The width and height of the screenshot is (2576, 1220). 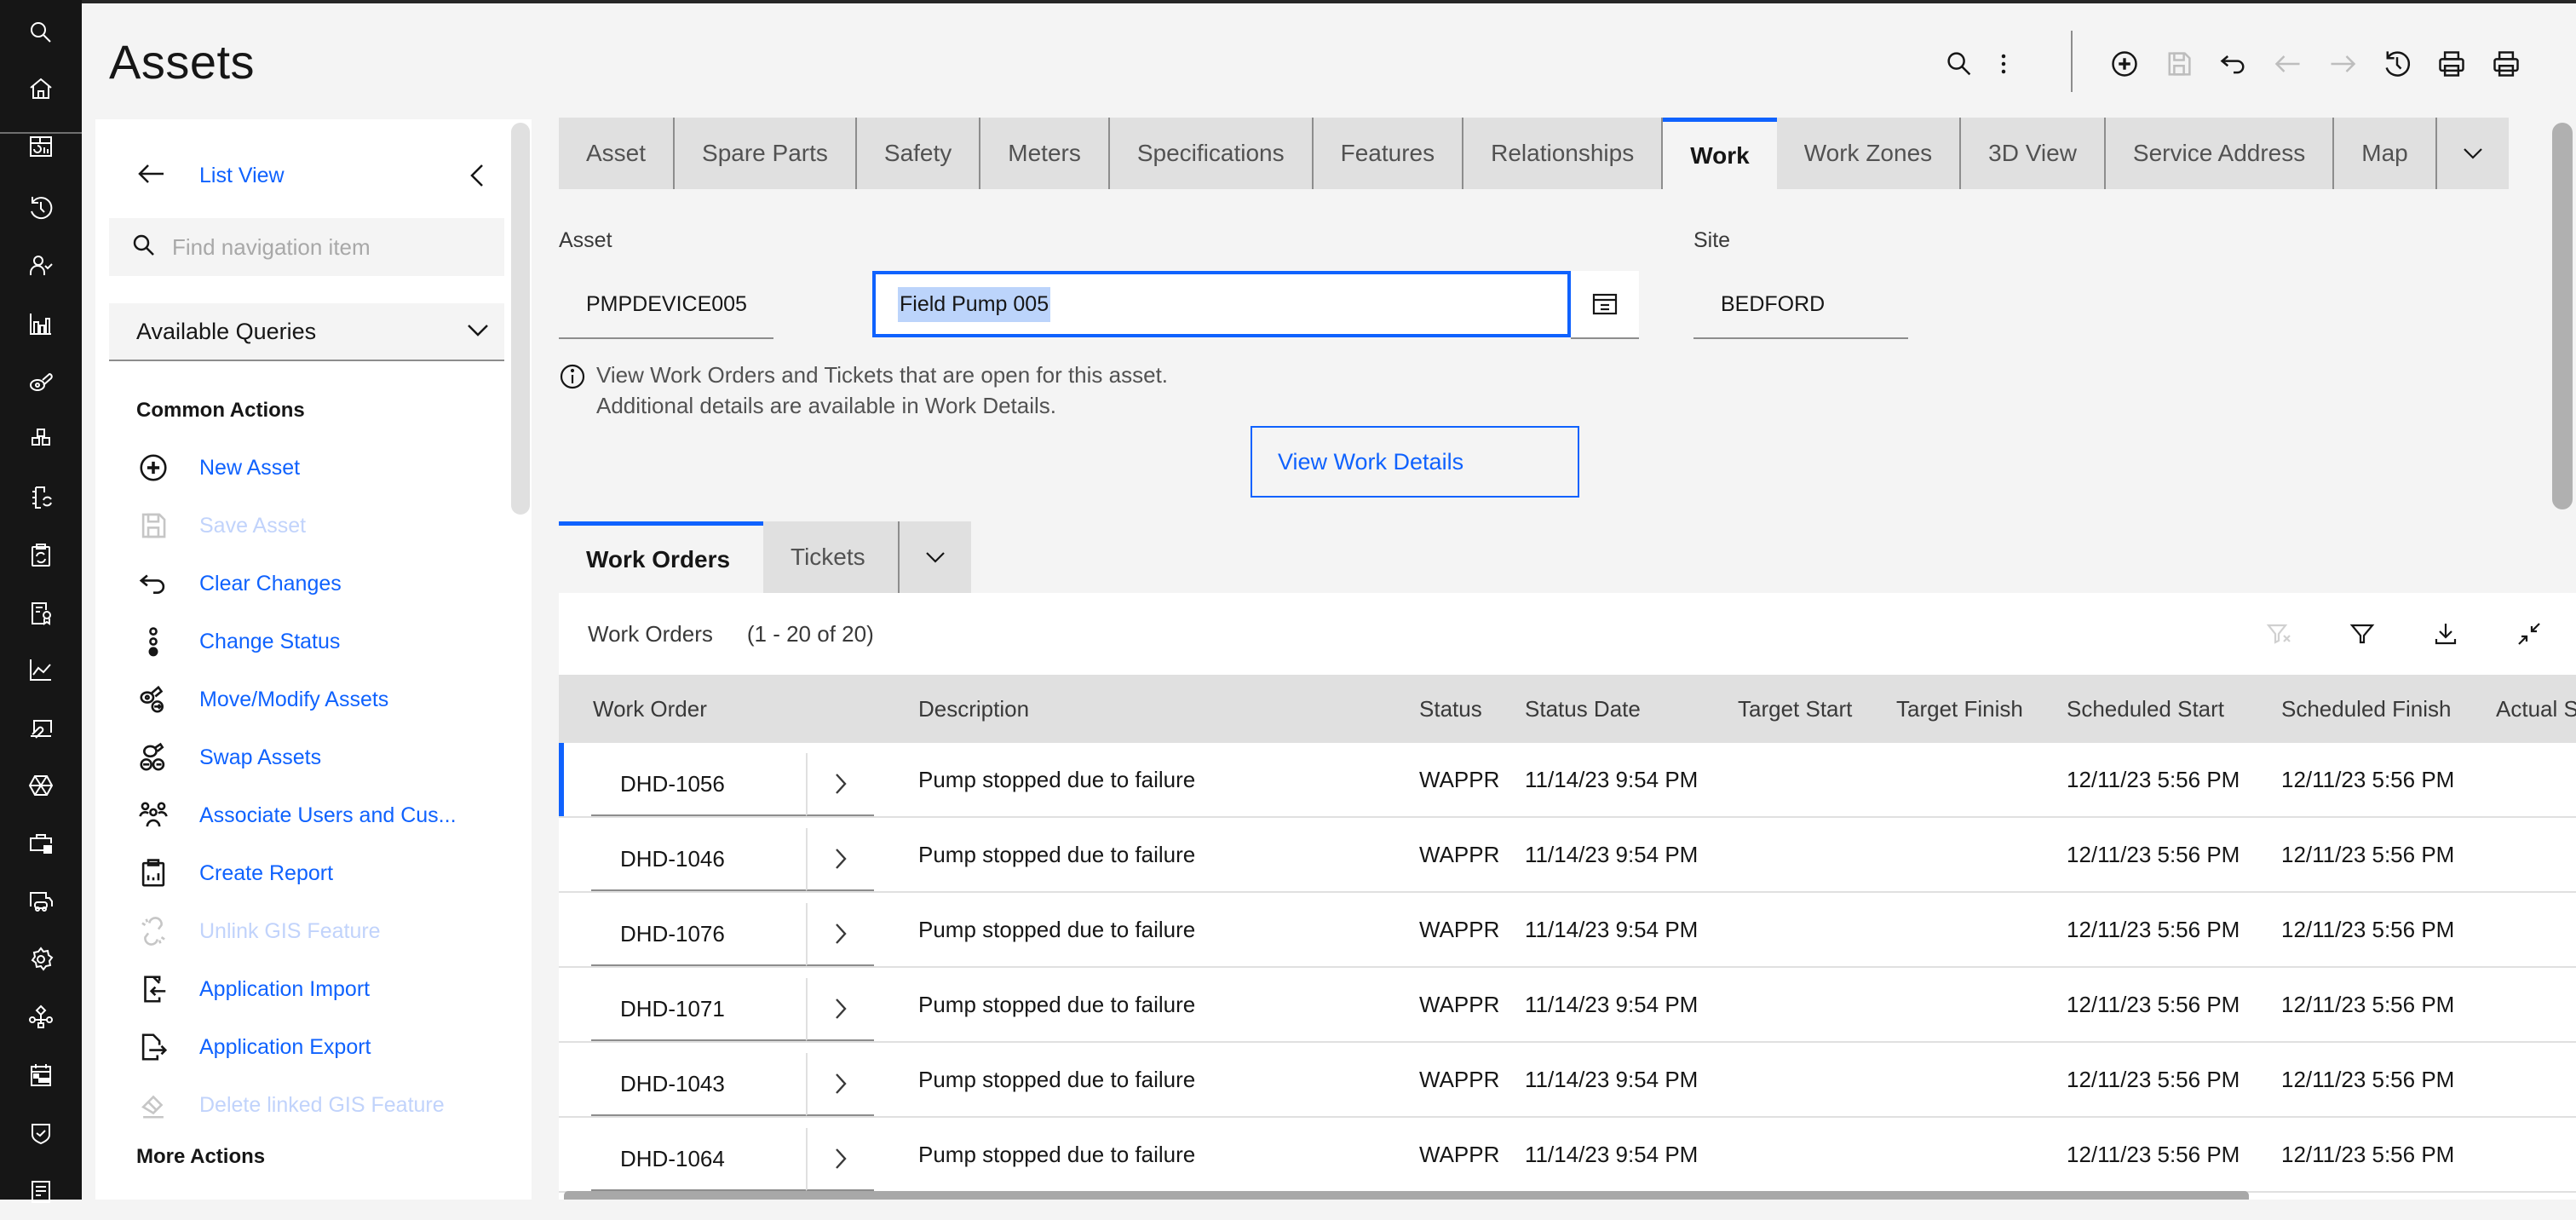 I want to click on action-change-status: Change Status, so click(x=238, y=642).